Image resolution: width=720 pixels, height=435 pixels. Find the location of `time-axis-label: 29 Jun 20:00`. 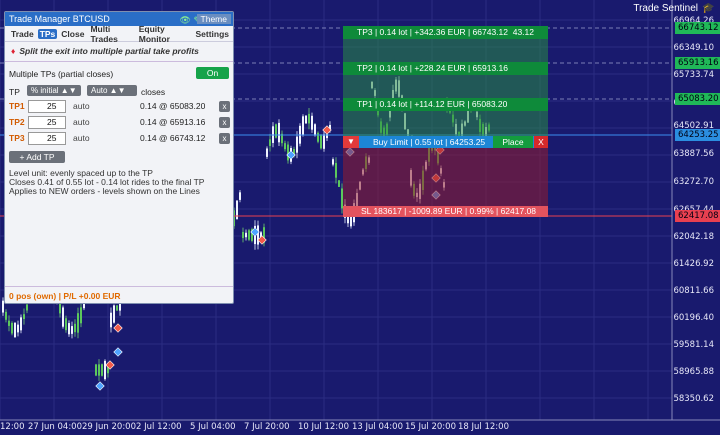

time-axis-label: 29 Jun 20:00 is located at coordinates (109, 427).